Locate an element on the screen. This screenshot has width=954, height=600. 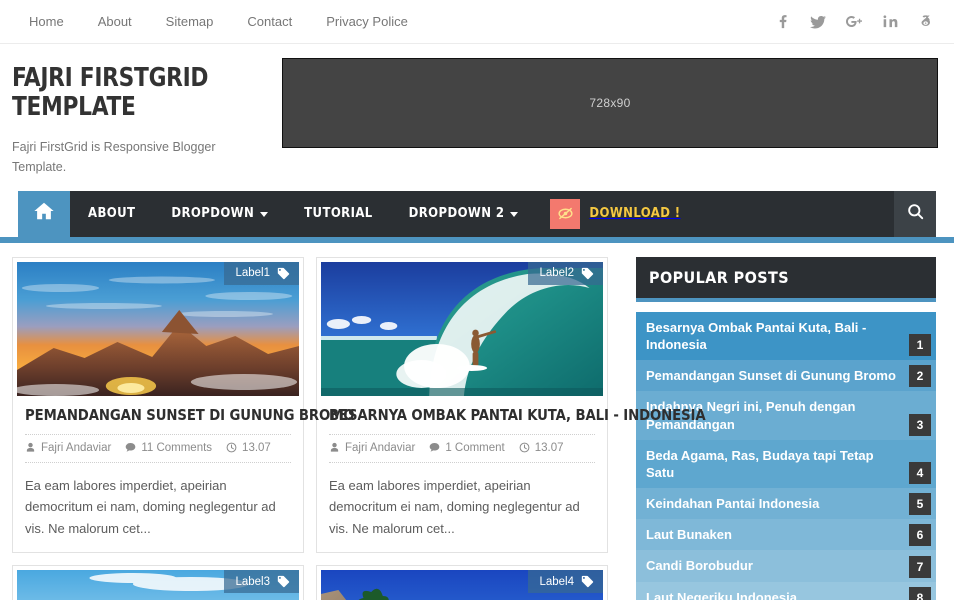
topnav-link-sitemap: Sitemap is located at coordinates (190, 22).